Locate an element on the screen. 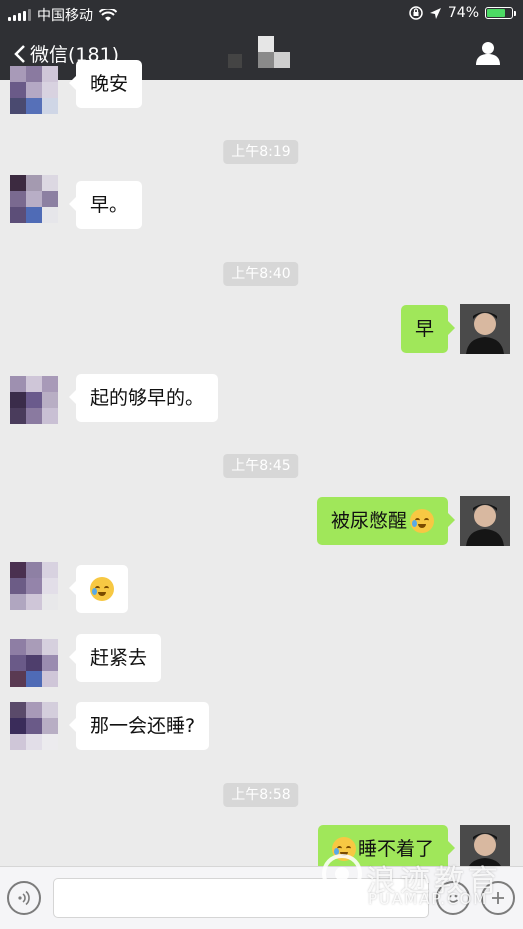 This screenshot has height=929, width=523. input-bar is located at coordinates (261, 897).